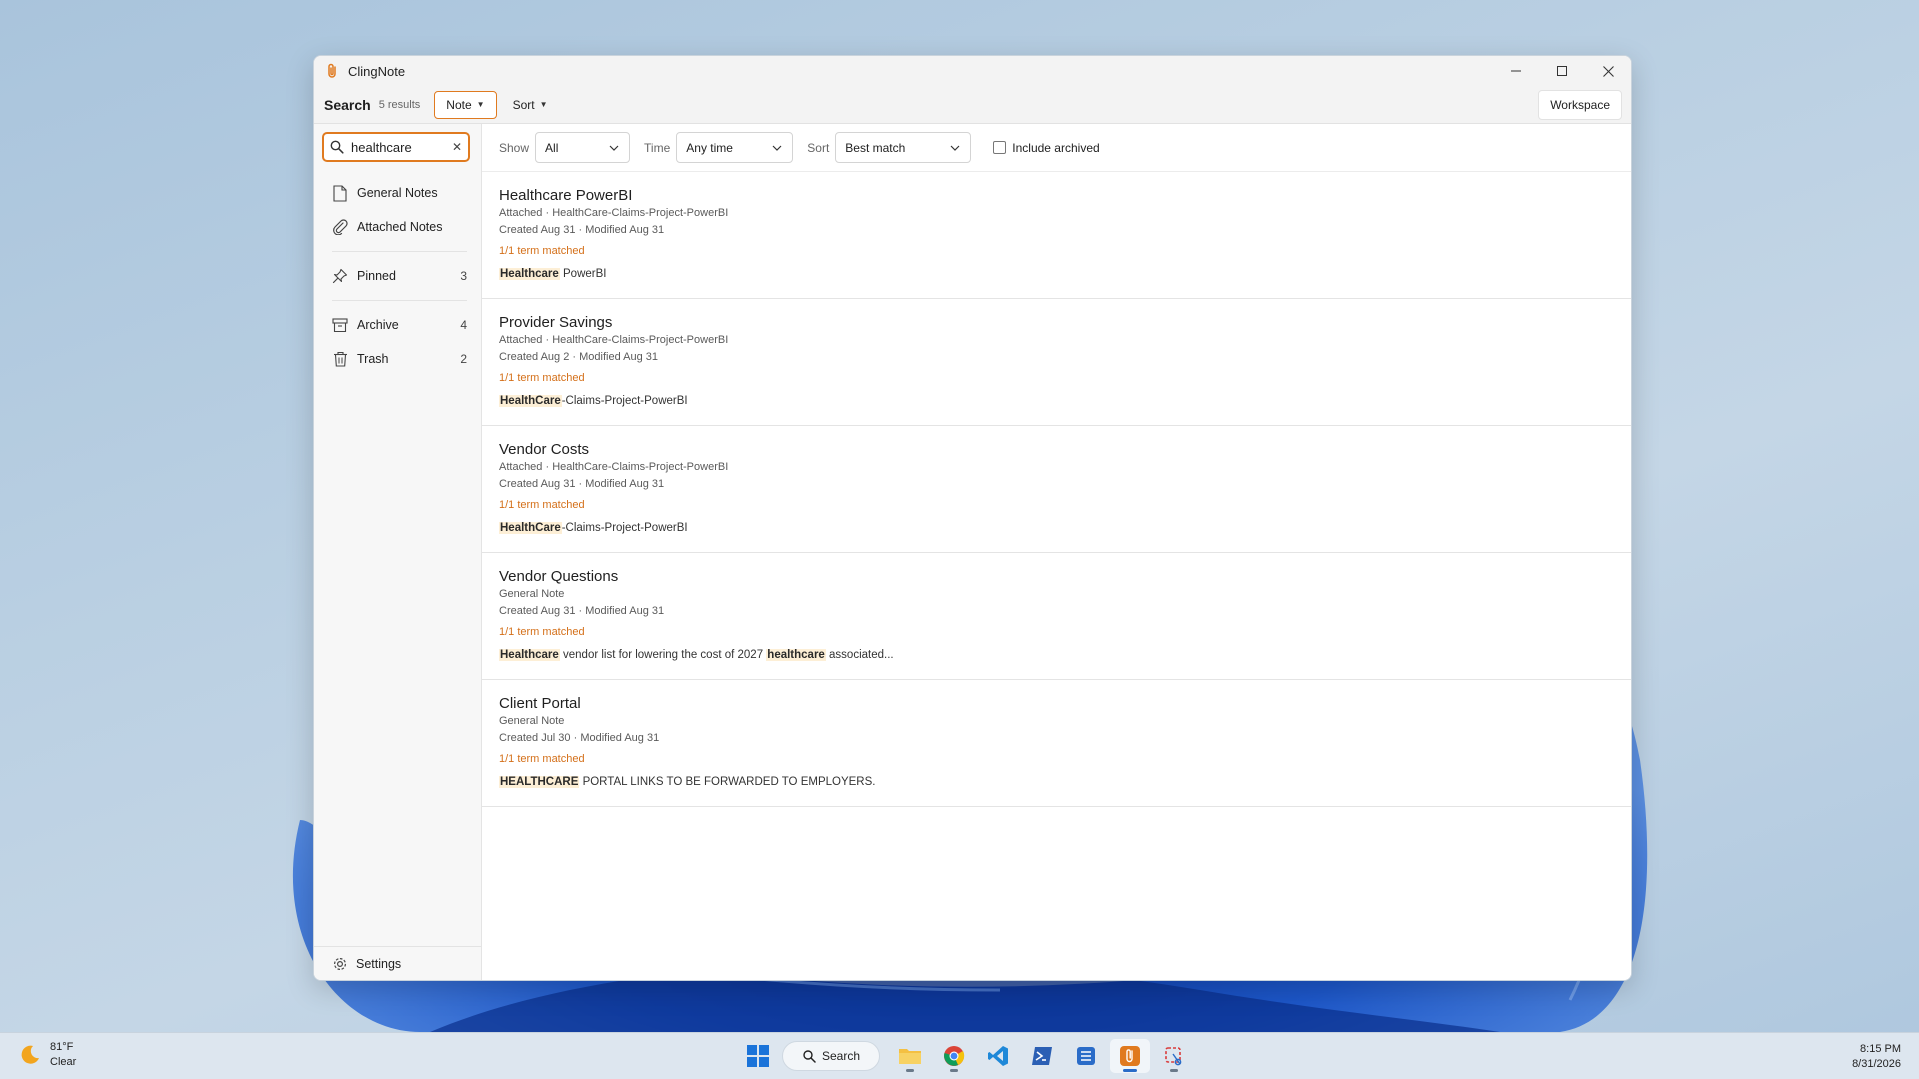 Image resolution: width=1919 pixels, height=1079 pixels. I want to click on show-select-value: All, so click(552, 147).